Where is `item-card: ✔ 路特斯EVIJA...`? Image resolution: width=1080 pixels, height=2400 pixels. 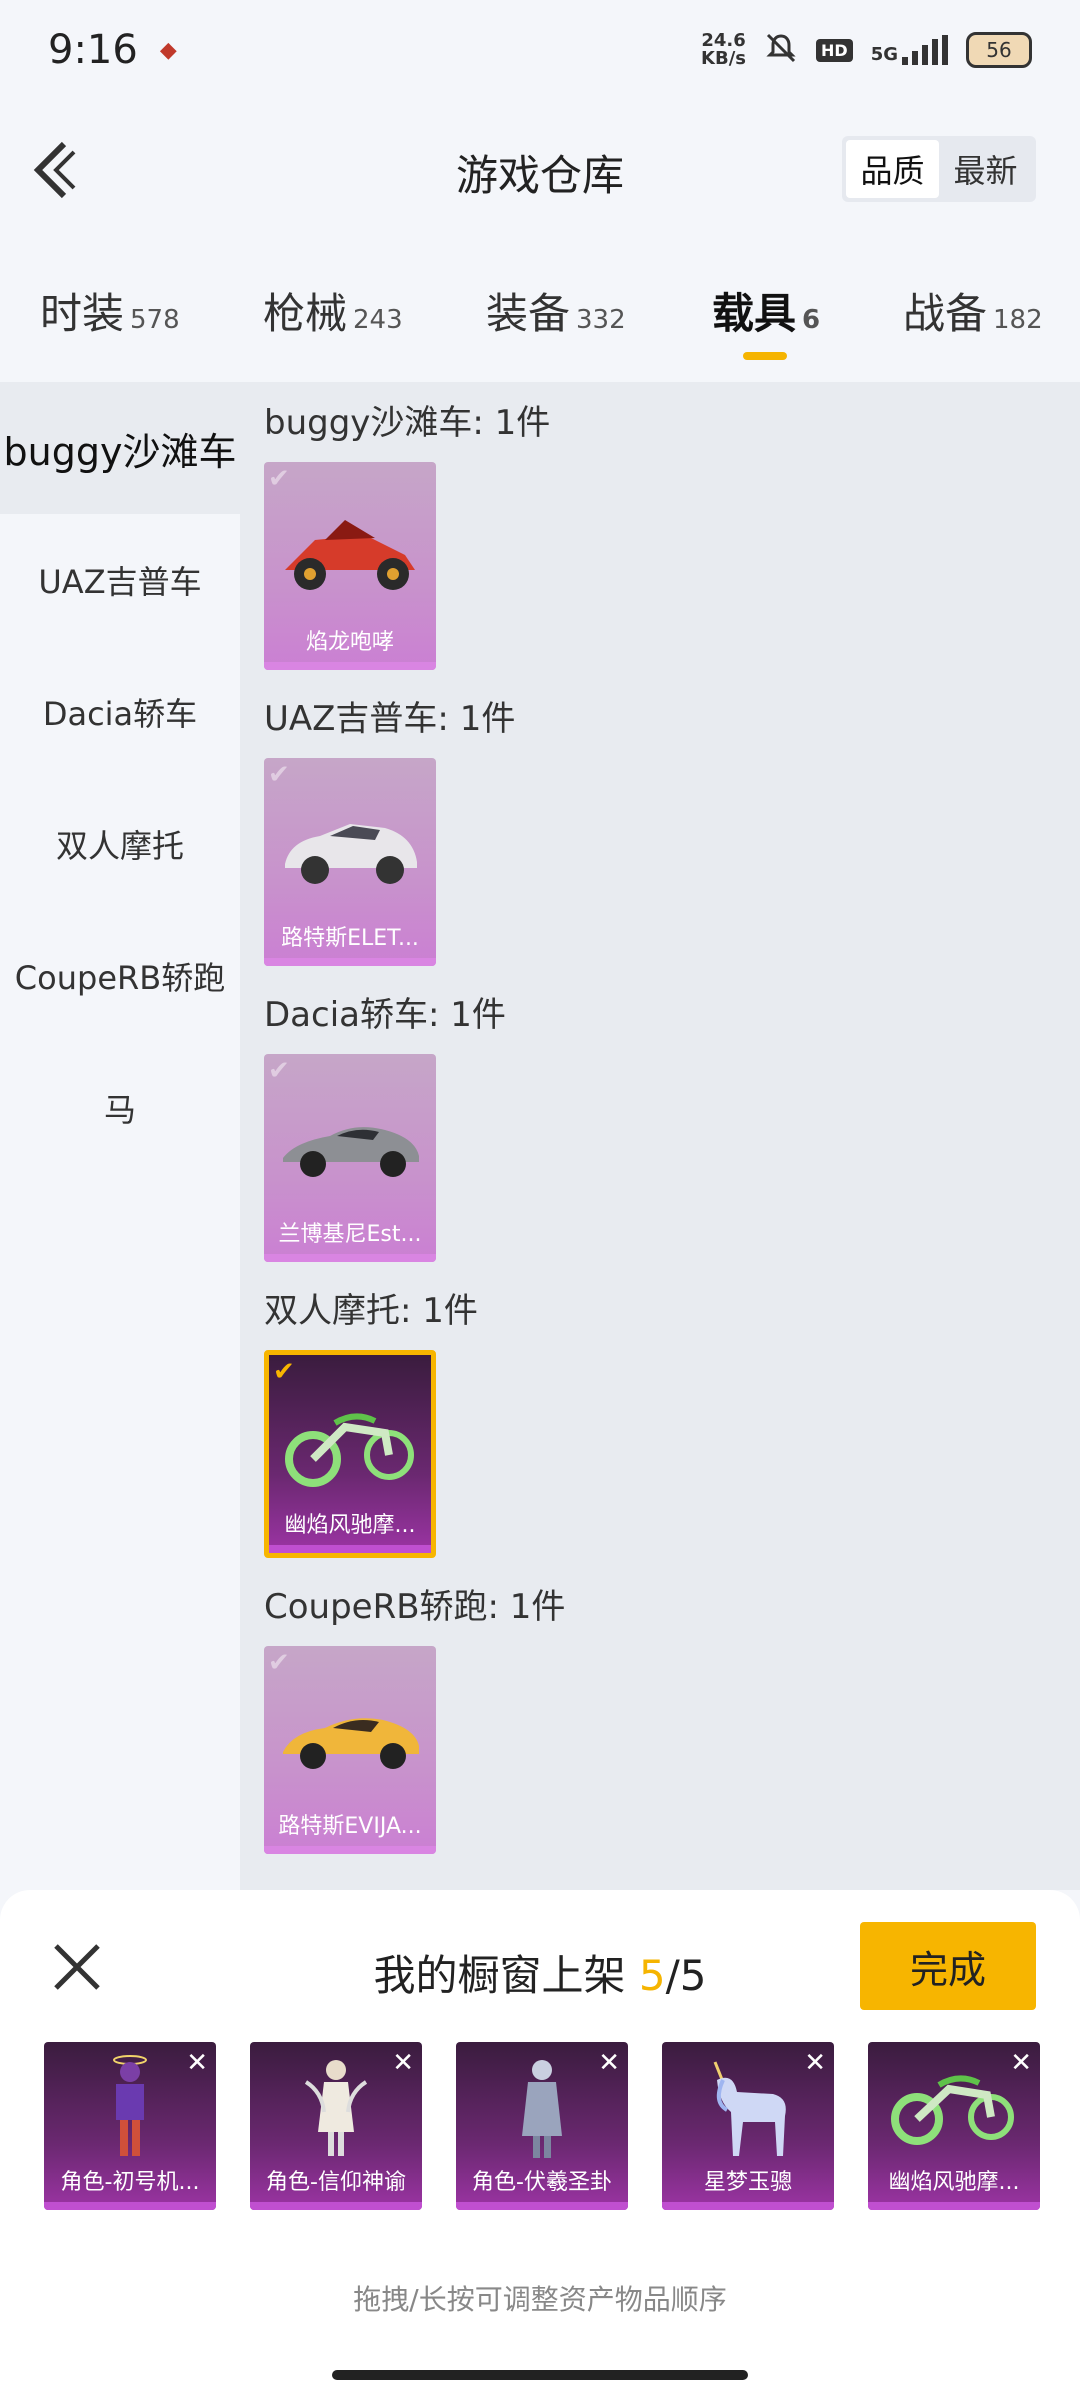 item-card: ✔ 路特斯EVIJA... is located at coordinates (350, 1750).